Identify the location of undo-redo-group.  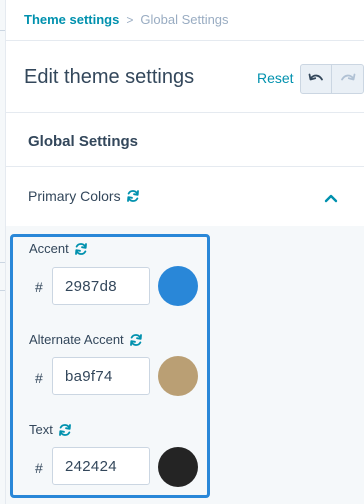
(332, 79).